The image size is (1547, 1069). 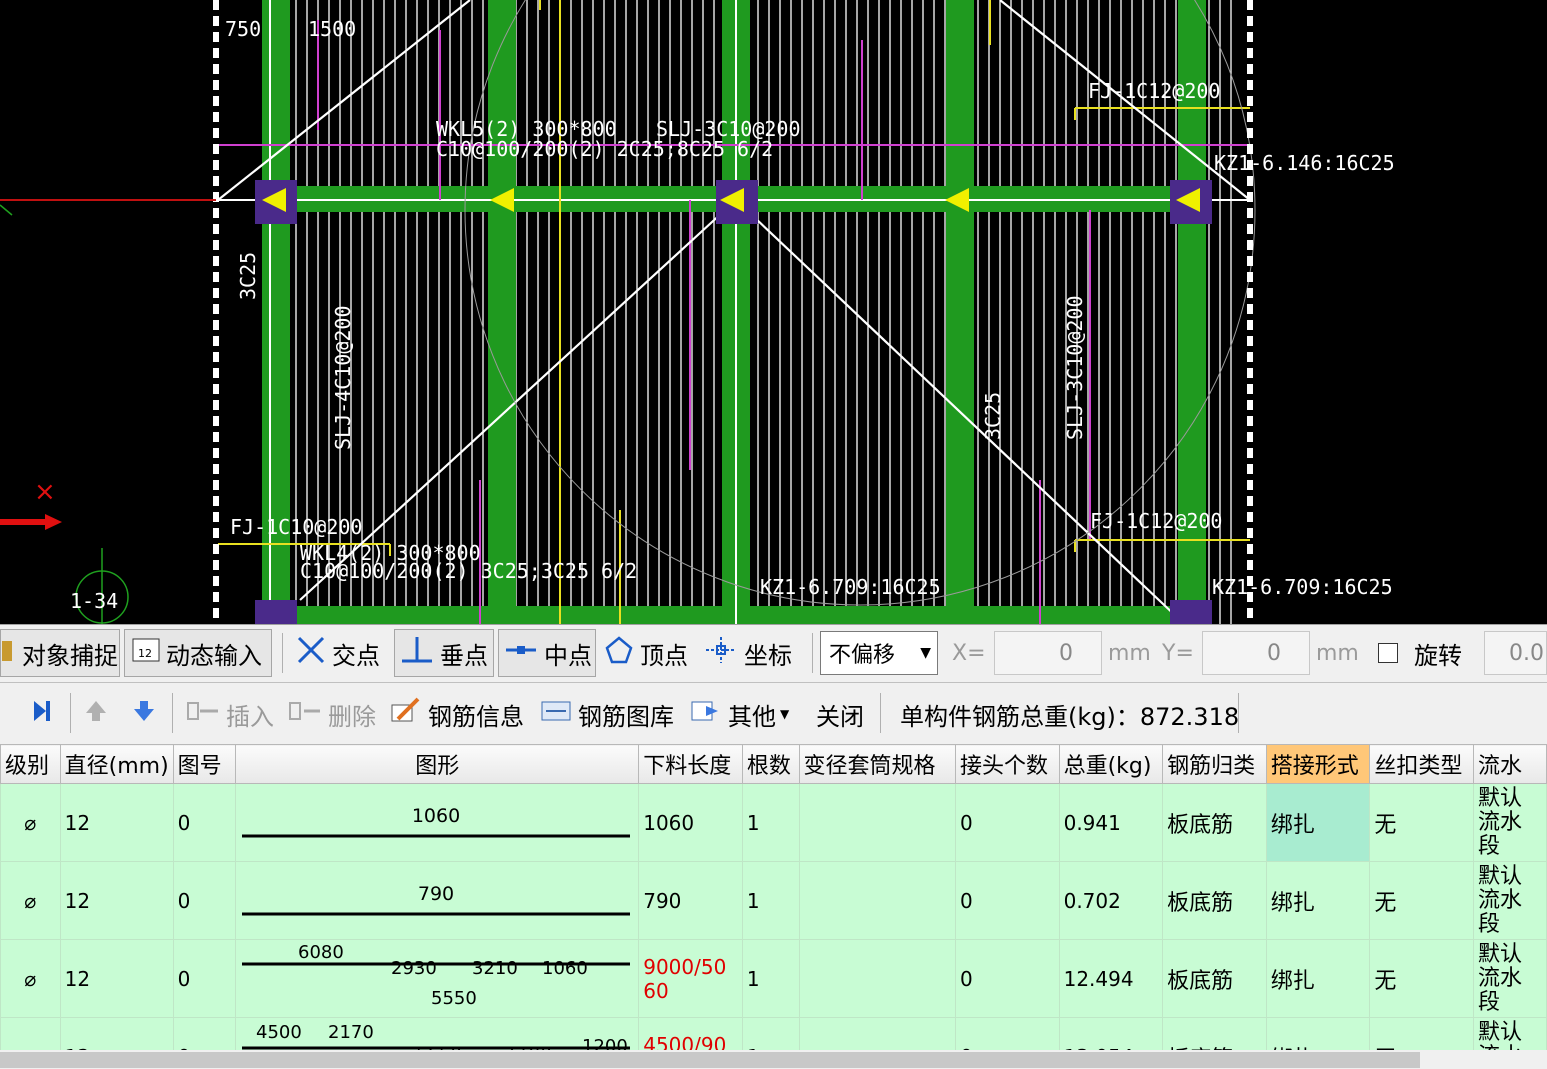 I want to click on y-unit-label: mm, so click(x=1337, y=653).